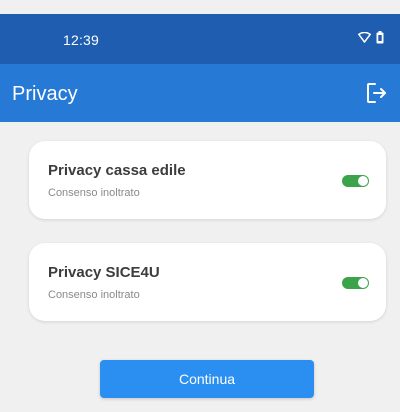  What do you see at coordinates (207, 379) in the screenshot?
I see `continue-button: Continua` at bounding box center [207, 379].